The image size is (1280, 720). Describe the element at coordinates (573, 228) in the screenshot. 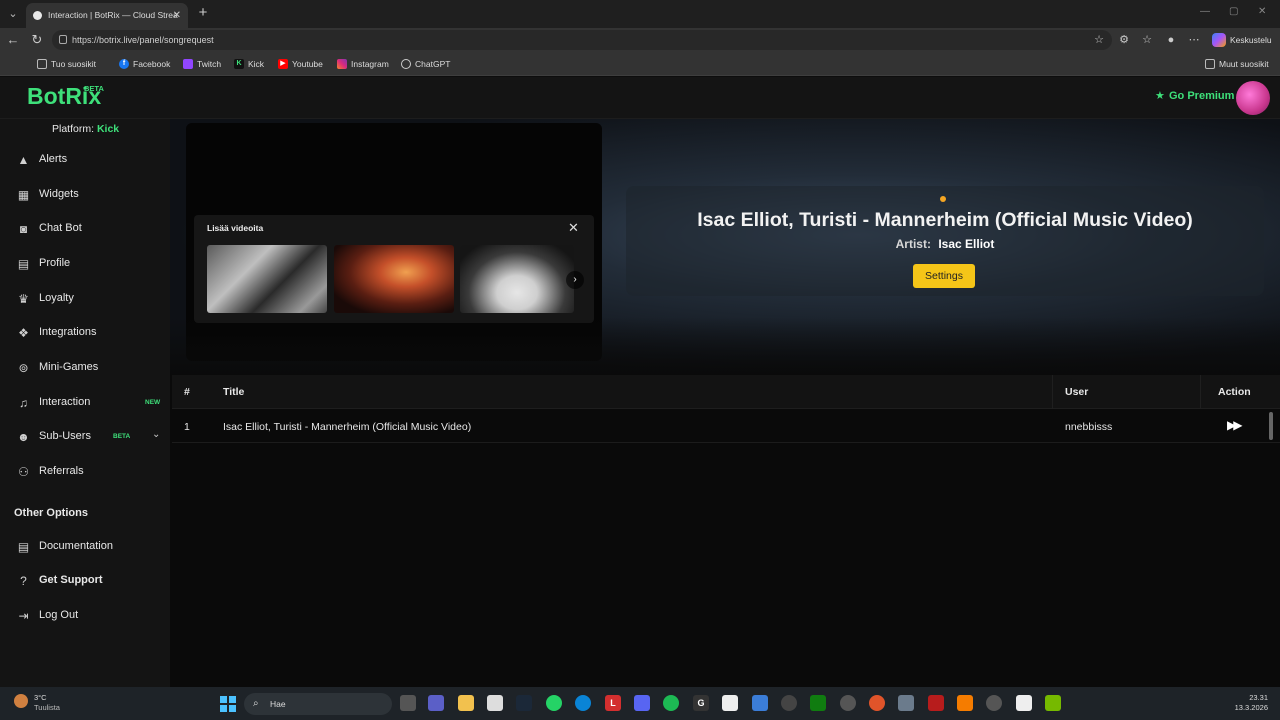

I see `close-icon: ✕` at that location.